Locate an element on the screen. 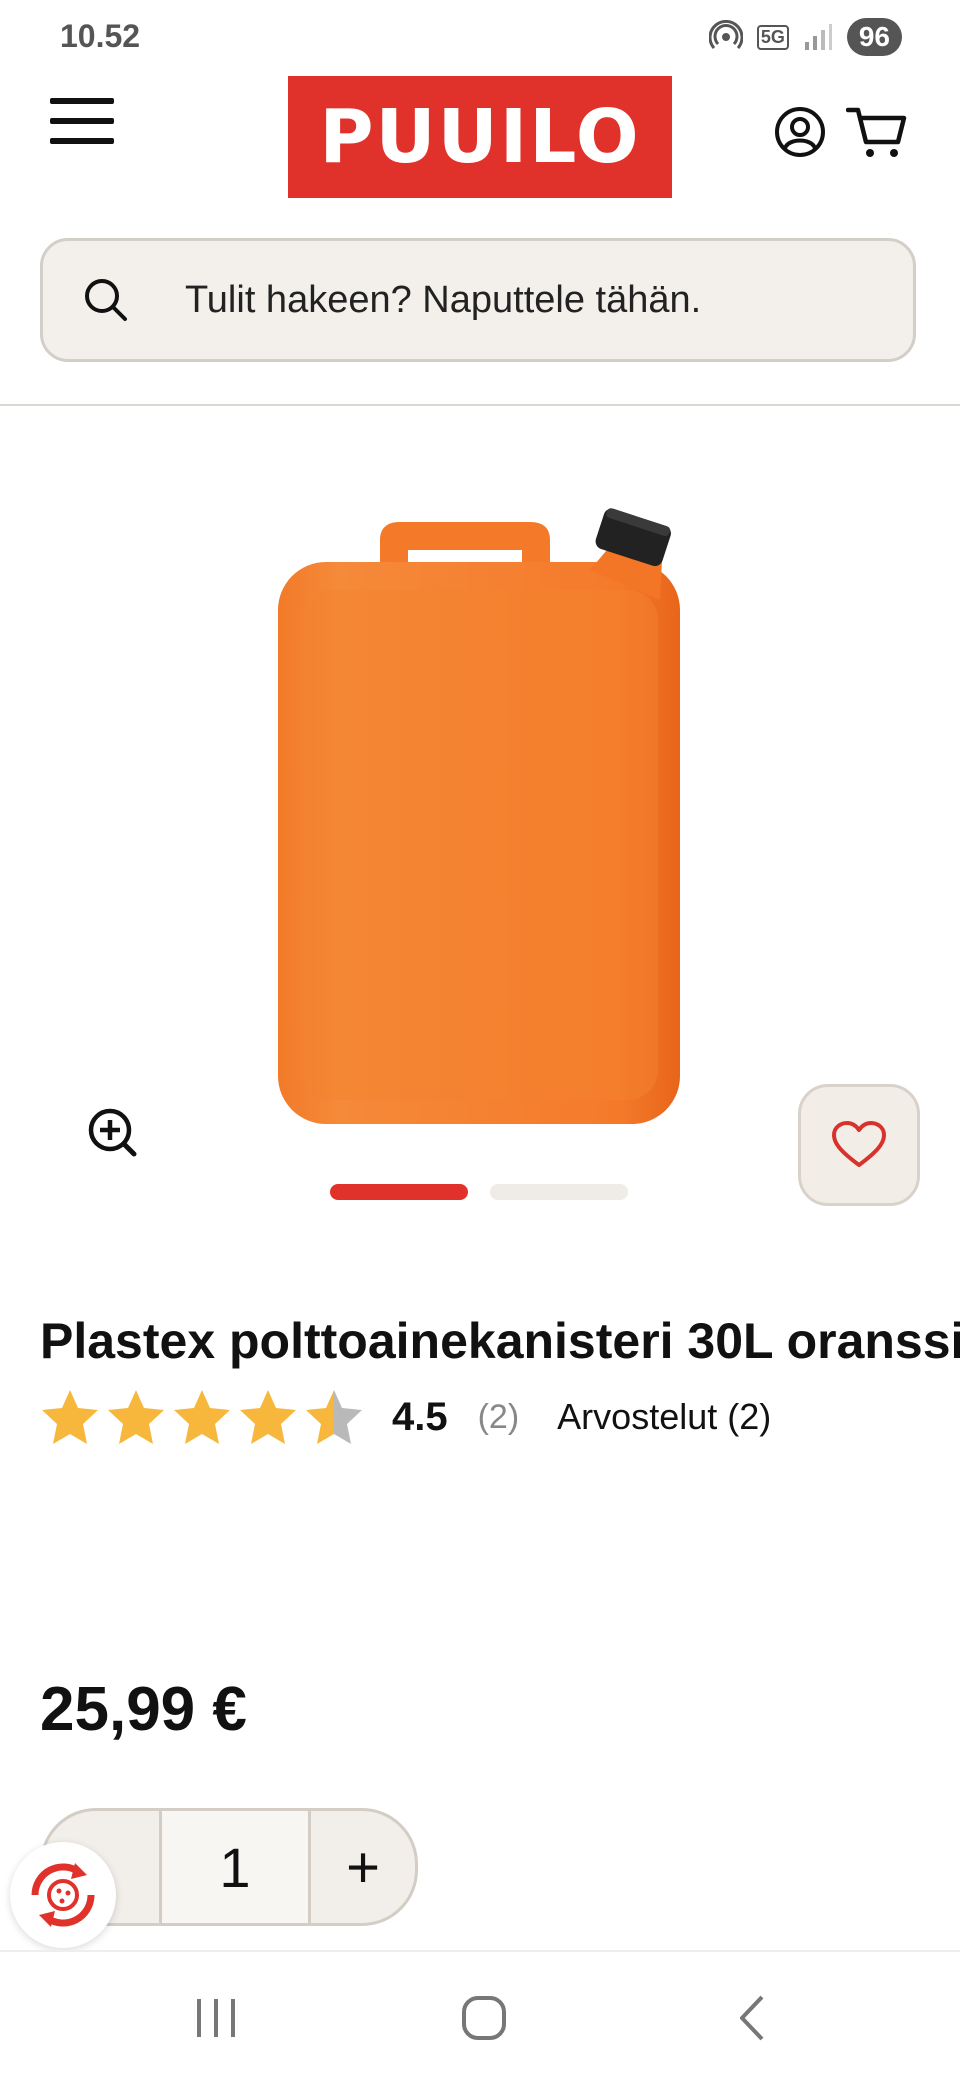 This screenshot has width=960, height=2082. back-icon is located at coordinates (752, 2018).